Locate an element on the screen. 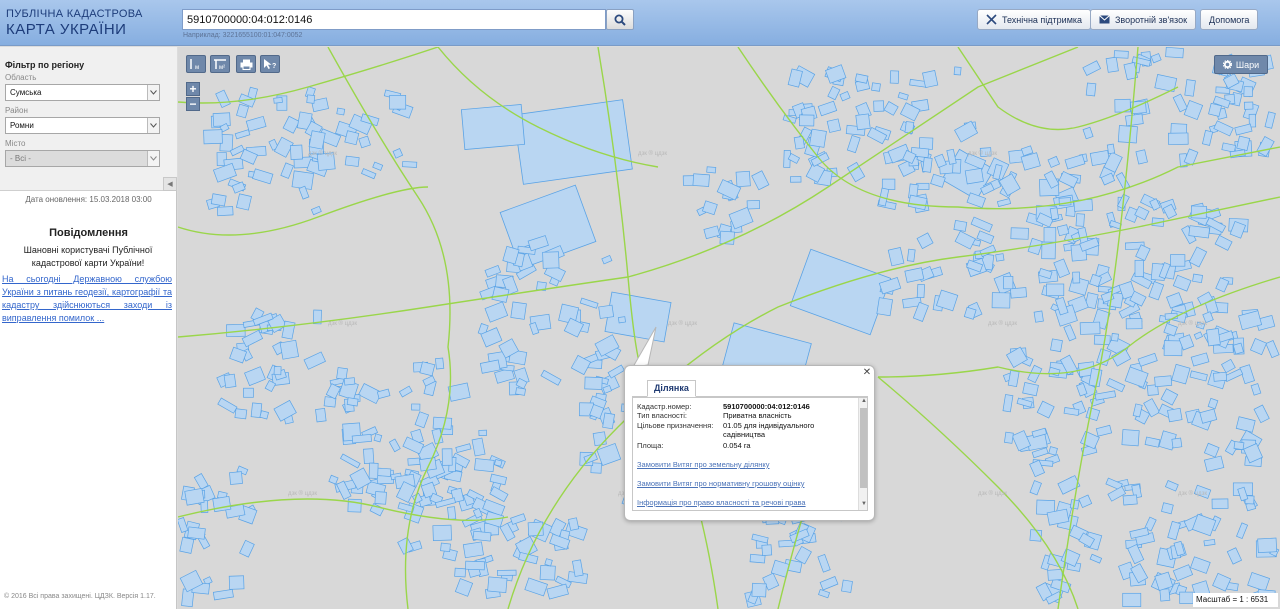  zoom-in-button: + is located at coordinates (193, 89).